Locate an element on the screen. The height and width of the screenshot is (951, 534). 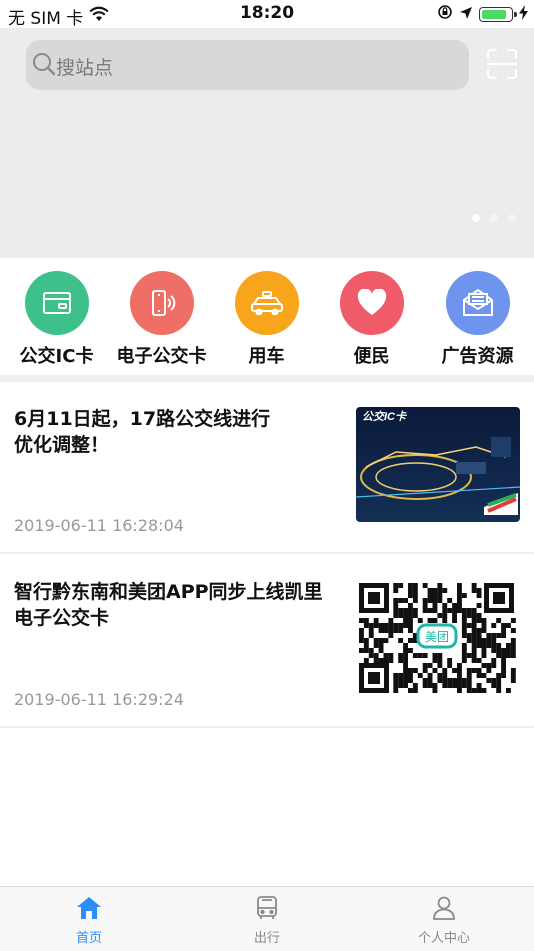
tab-label: 首页 is located at coordinates (88, 938).